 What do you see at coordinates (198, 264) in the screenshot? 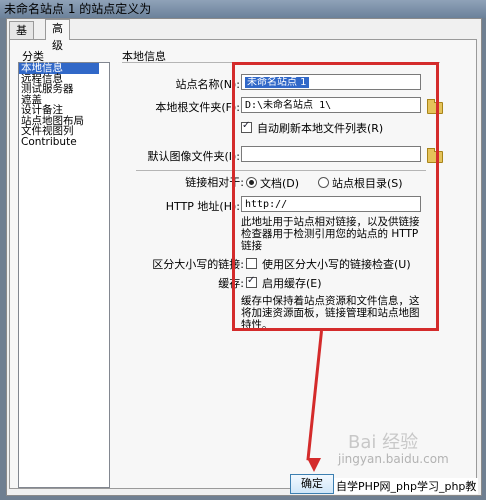
I see `case-sensitive-label: 区分大小写的链接:` at bounding box center [198, 264].